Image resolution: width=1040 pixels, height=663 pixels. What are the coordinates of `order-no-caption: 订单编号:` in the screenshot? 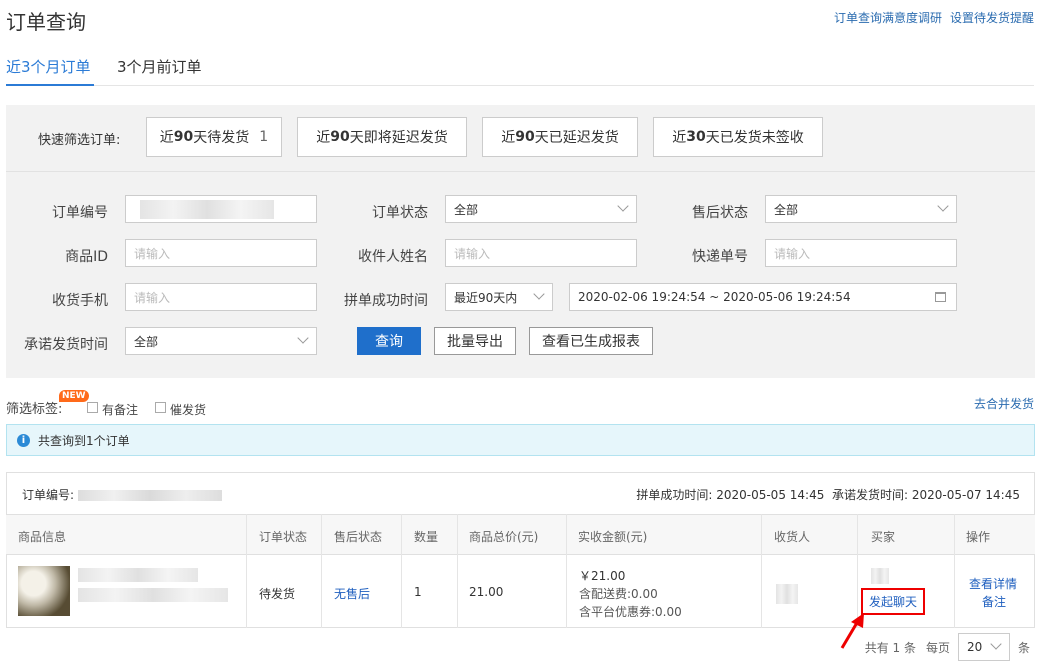 It's located at (48, 495).